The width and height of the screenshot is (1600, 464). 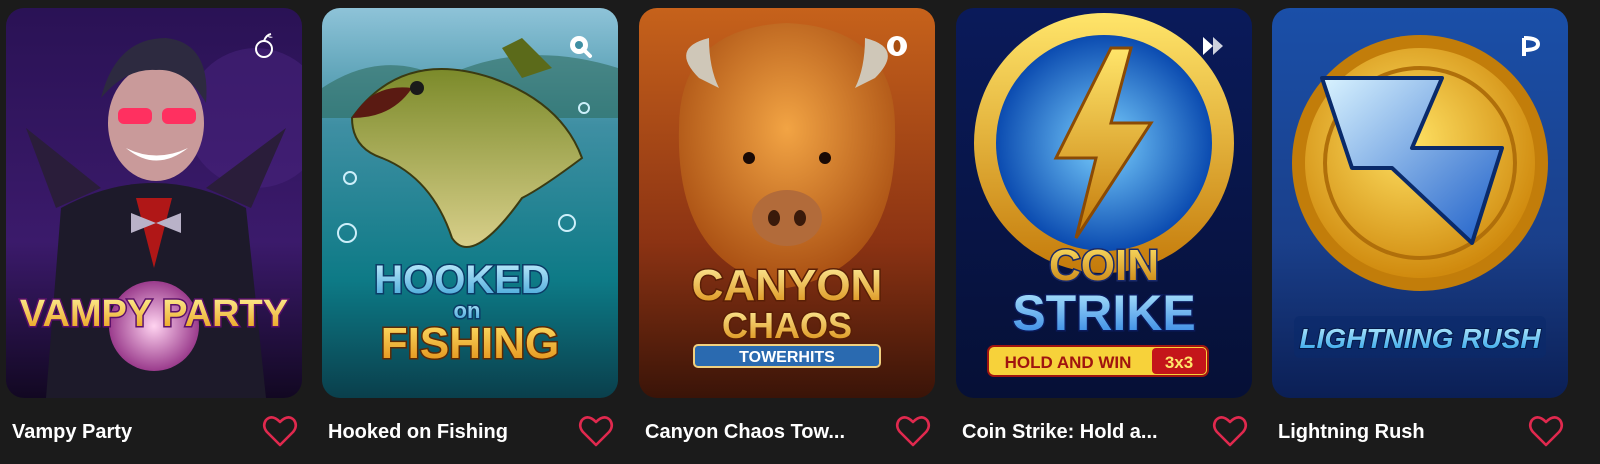 I want to click on pragmatic-cherry-icon, so click(x=264, y=46).